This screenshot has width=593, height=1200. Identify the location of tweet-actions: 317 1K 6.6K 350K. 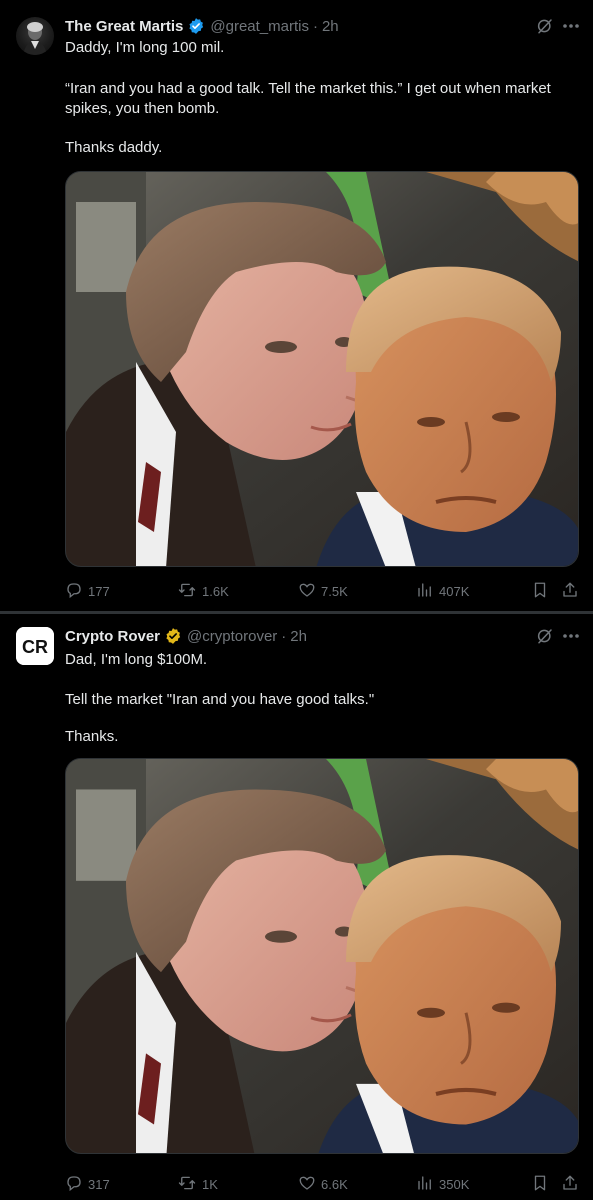
(322, 1184).